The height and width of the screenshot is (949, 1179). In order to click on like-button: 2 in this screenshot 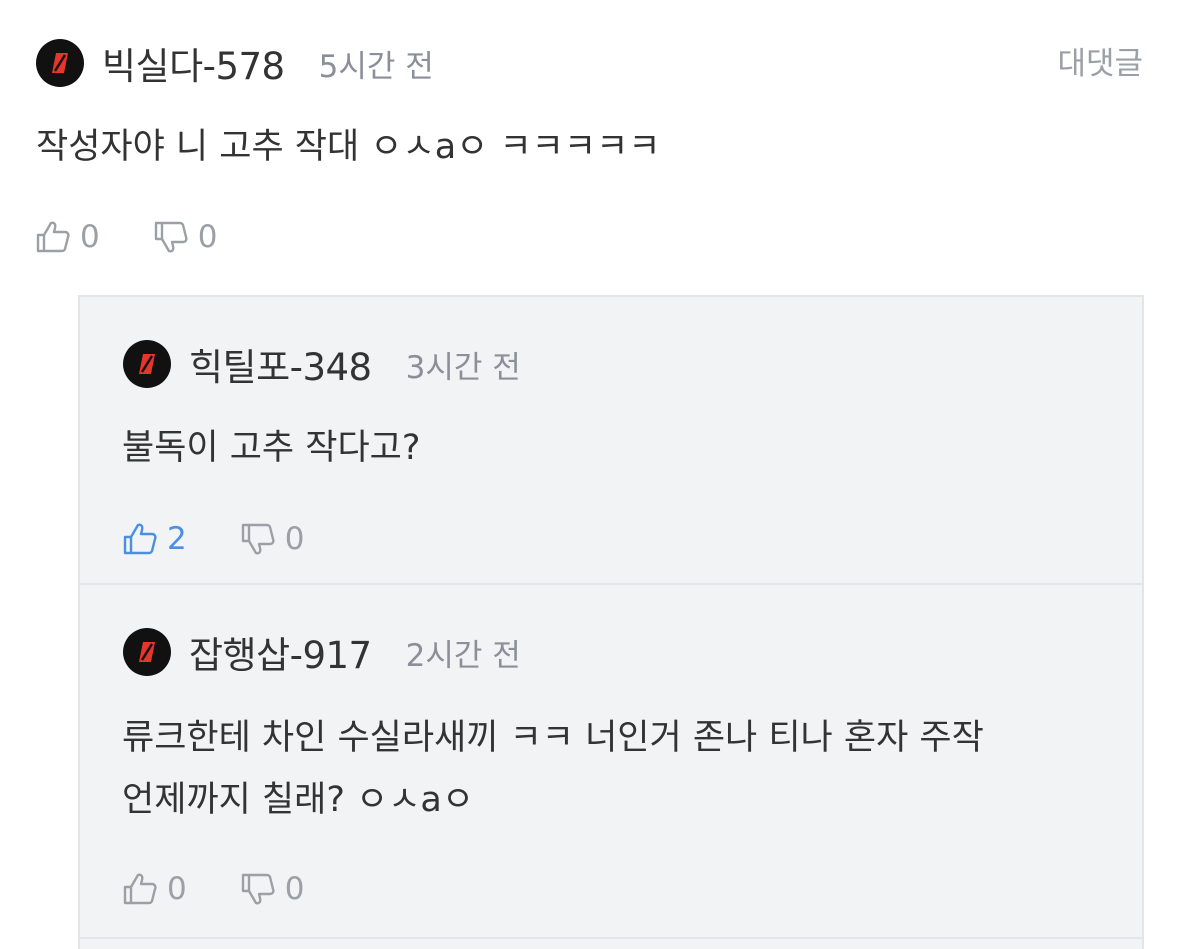, I will do `click(154, 539)`.